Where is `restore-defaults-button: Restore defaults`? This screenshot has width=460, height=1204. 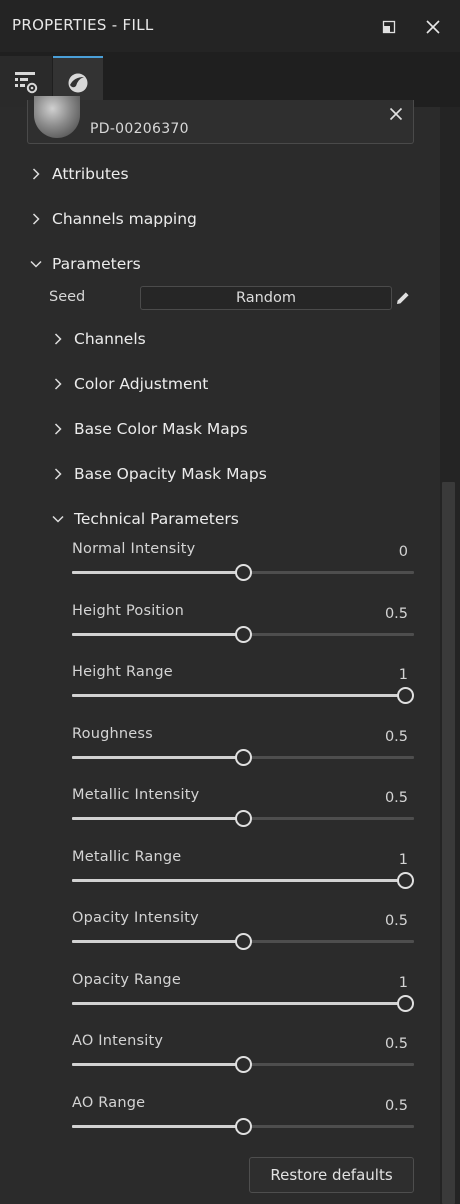
restore-defaults-button: Restore defaults is located at coordinates (331, 1175).